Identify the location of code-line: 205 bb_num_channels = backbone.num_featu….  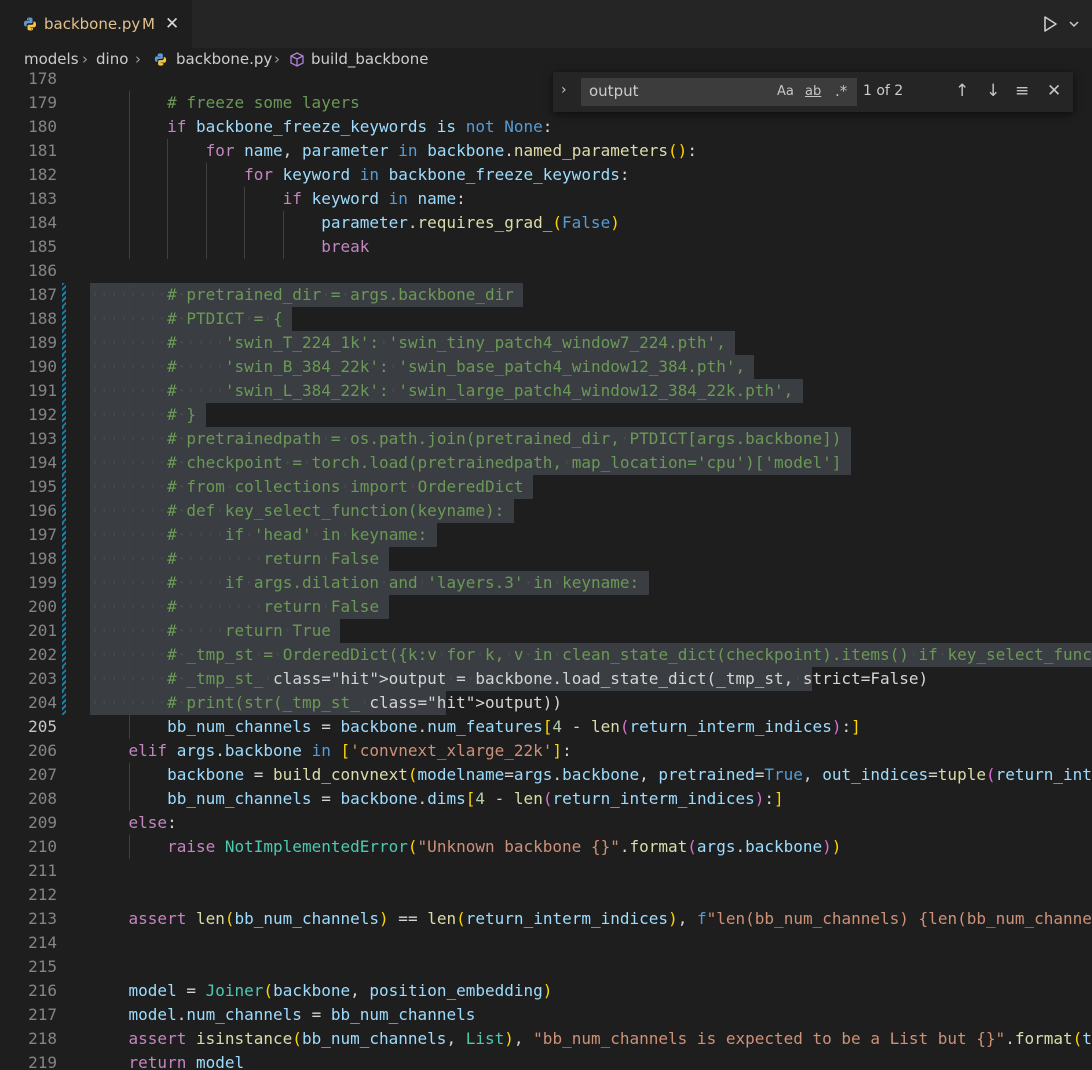
(546, 727).